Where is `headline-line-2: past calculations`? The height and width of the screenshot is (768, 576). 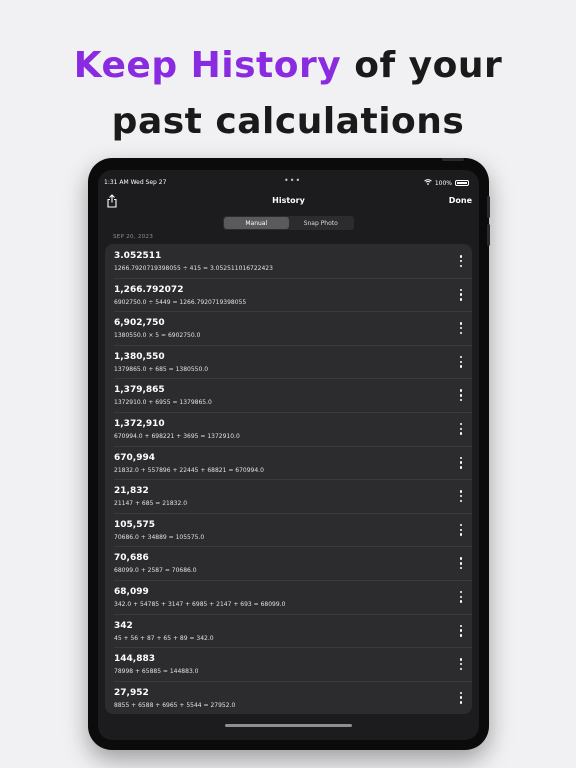 headline-line-2: past calculations is located at coordinates (288, 121).